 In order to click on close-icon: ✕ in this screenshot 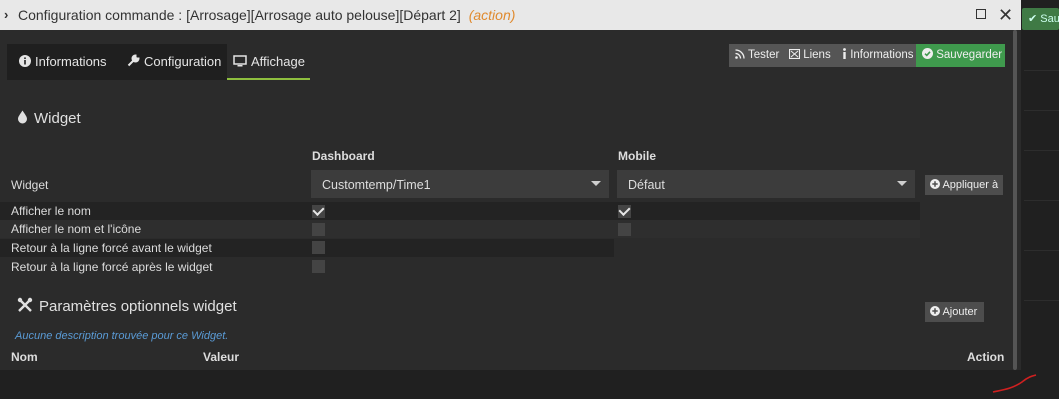, I will do `click(1005, 15)`.